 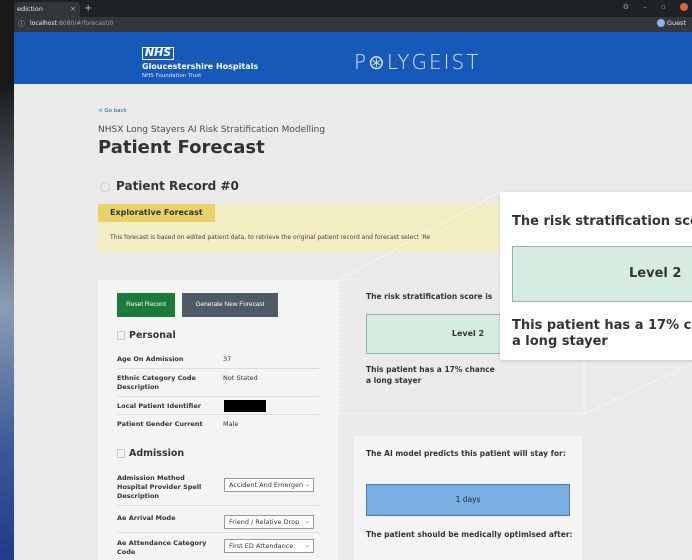 I want to click on tab-bar: ediction × + ⚙ – ▫, so click(x=353, y=8).